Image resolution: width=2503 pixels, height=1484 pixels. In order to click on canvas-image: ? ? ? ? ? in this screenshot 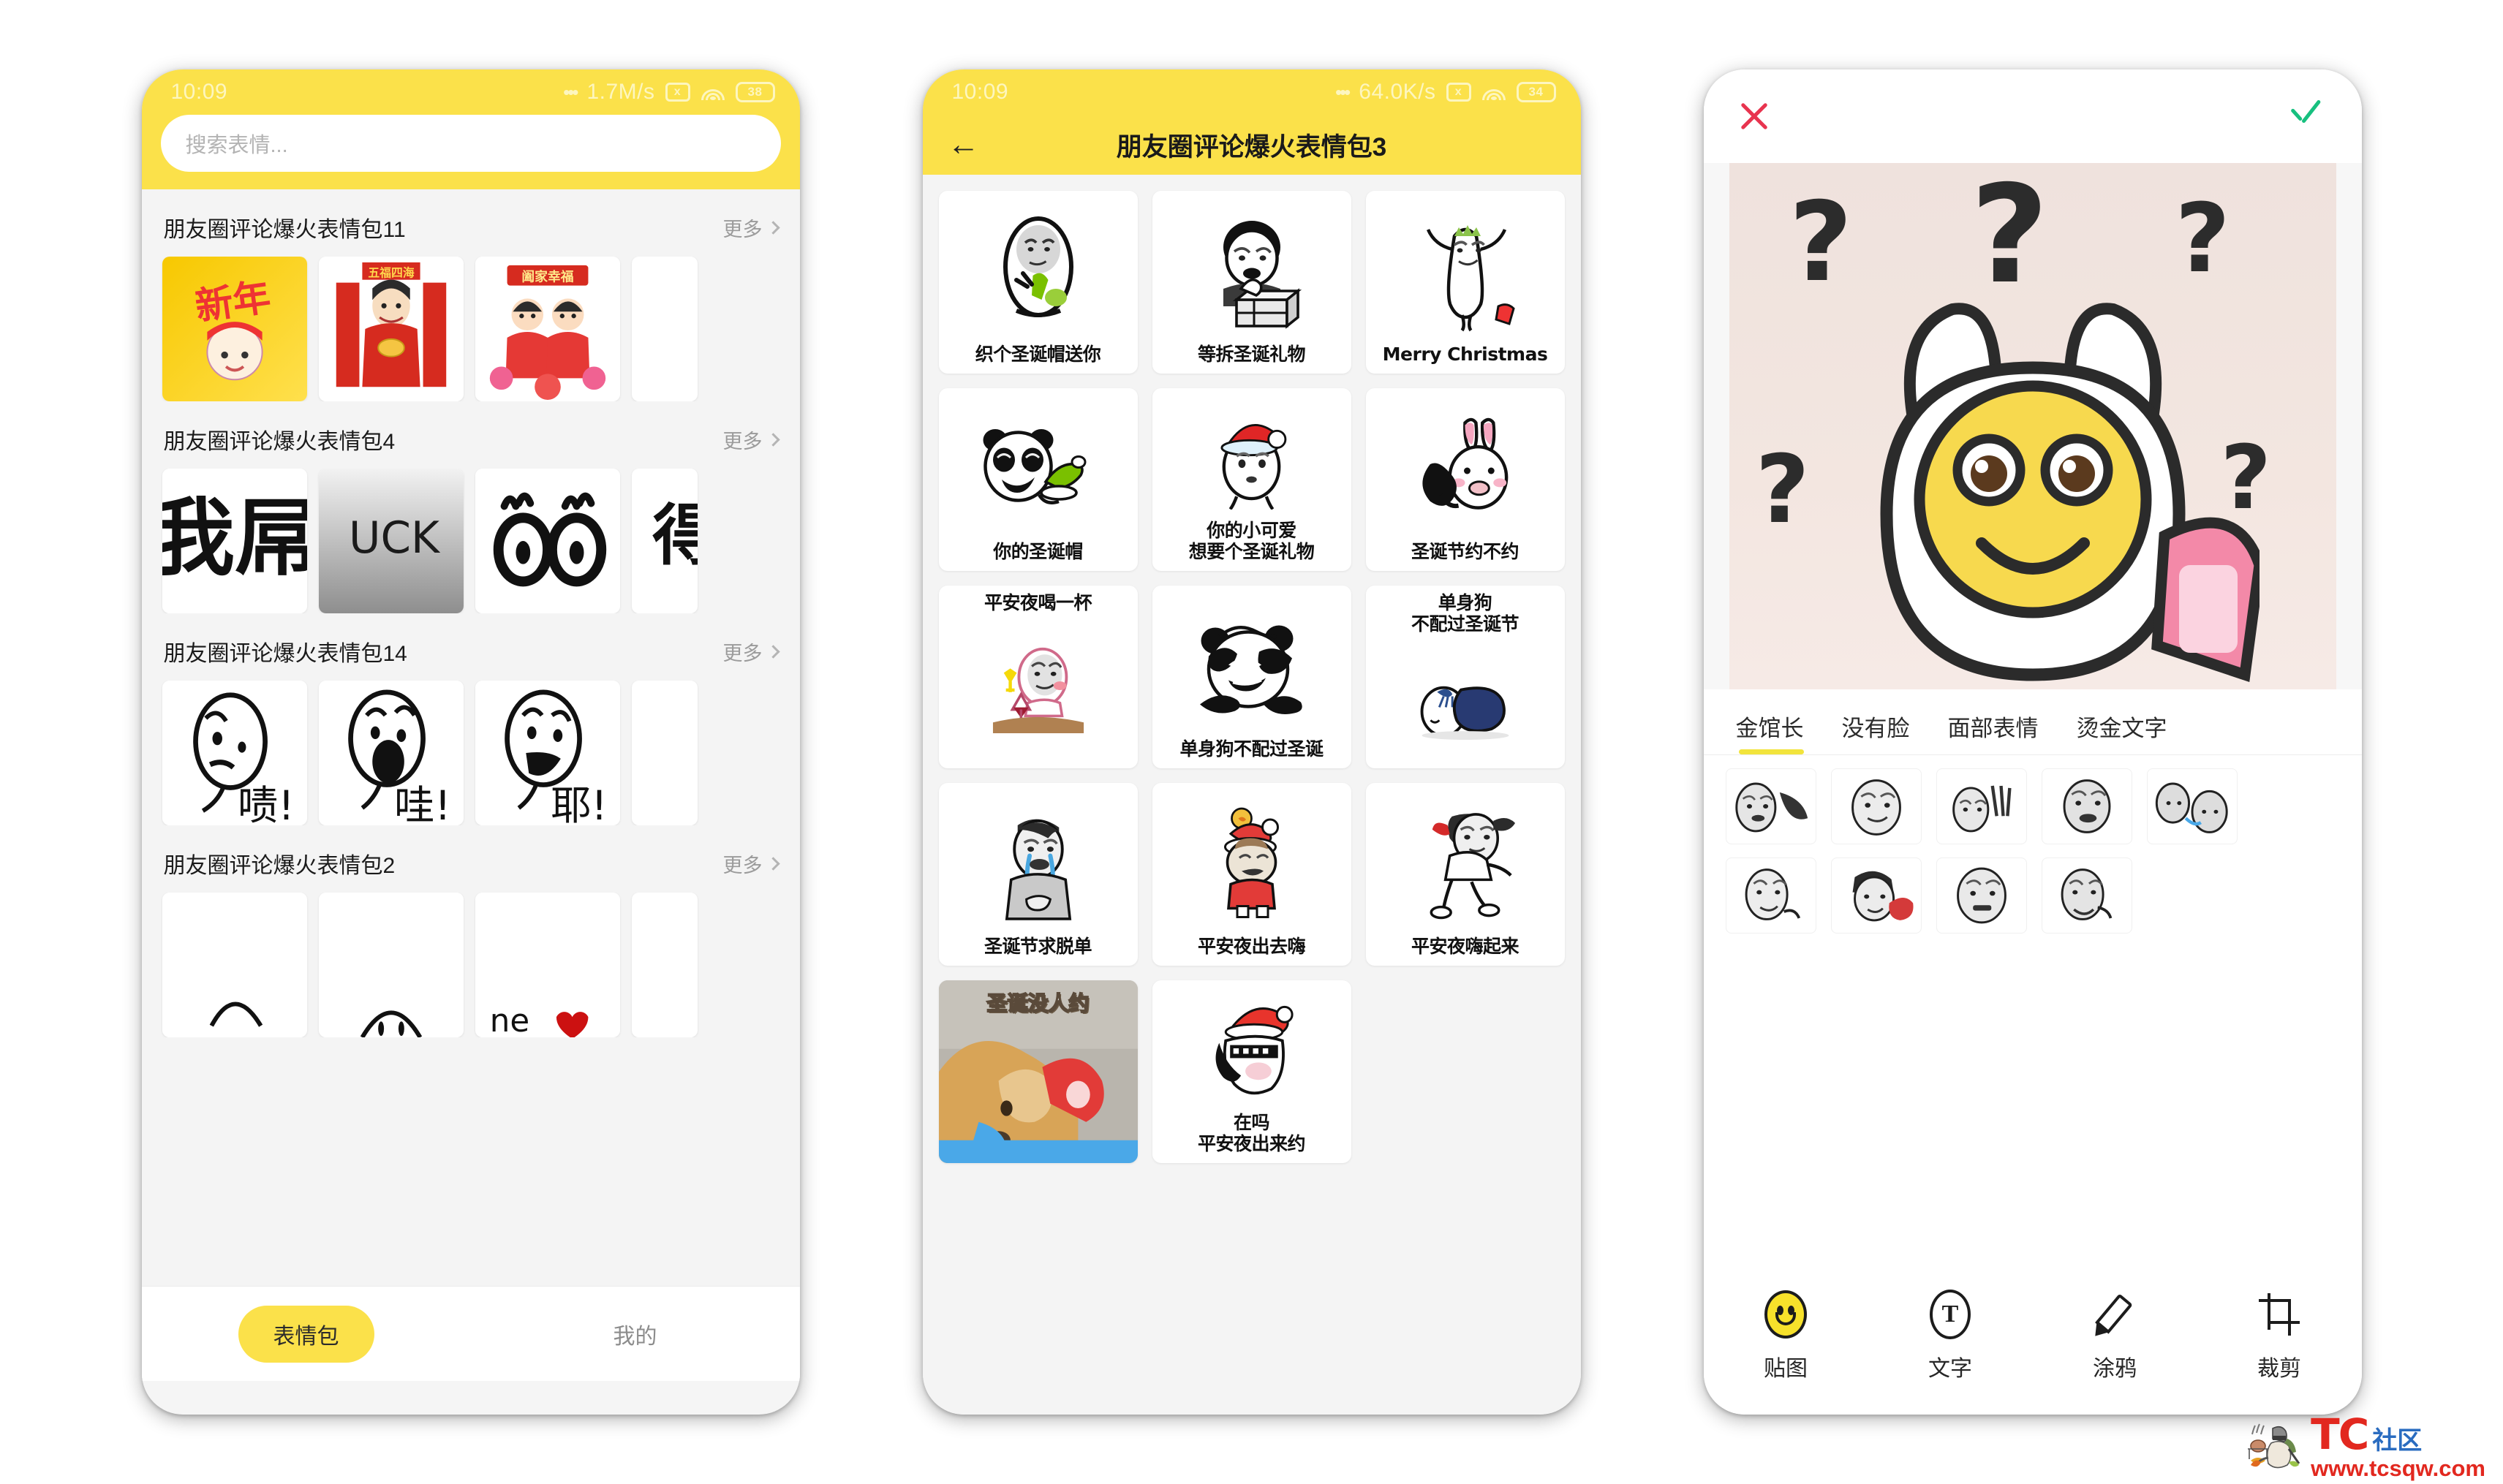, I will do `click(2032, 426)`.